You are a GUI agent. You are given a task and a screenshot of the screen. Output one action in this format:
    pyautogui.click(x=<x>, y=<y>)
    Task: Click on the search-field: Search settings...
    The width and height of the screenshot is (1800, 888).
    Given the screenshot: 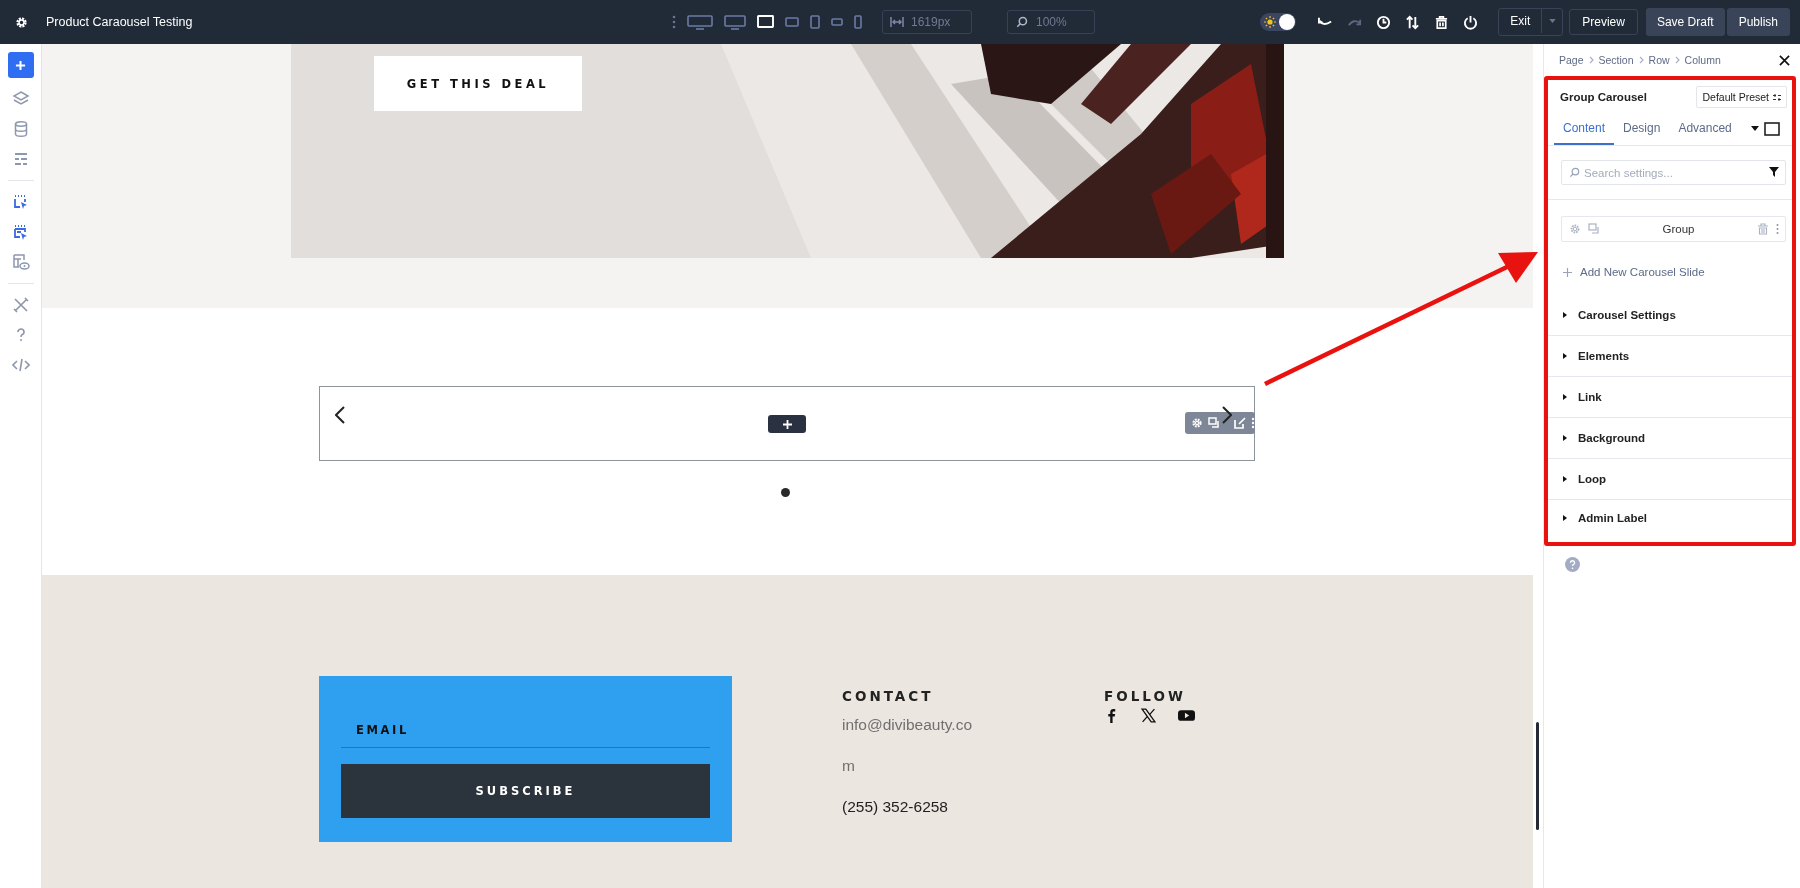 What is the action you would take?
    pyautogui.click(x=1673, y=172)
    